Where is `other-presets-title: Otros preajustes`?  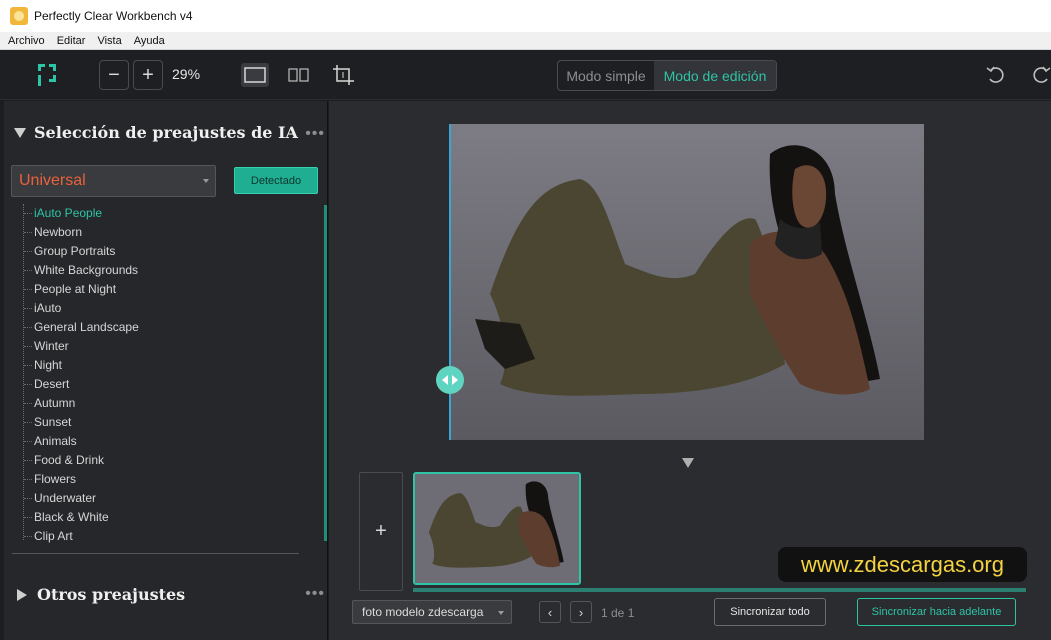
other-presets-title: Otros preajustes is located at coordinates (111, 594).